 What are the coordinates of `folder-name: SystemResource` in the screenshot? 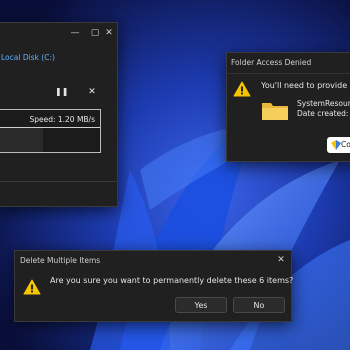 It's located at (323, 103).